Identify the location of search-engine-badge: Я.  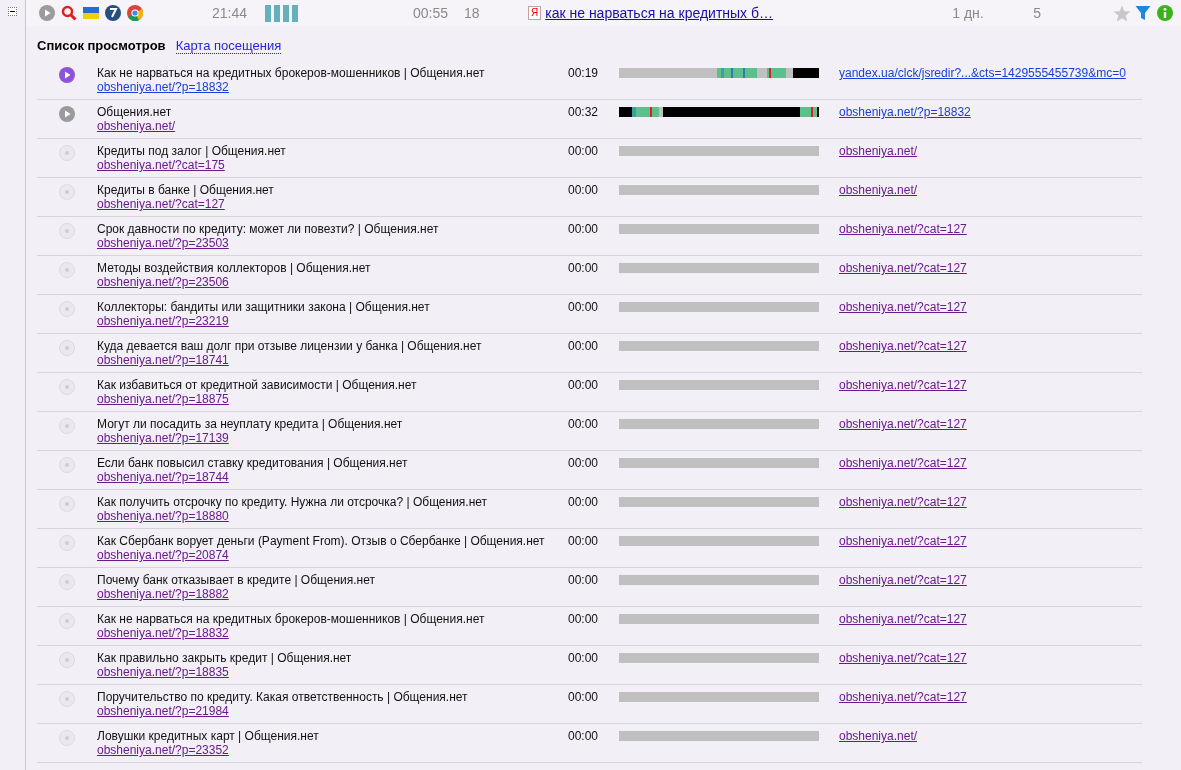
(535, 13).